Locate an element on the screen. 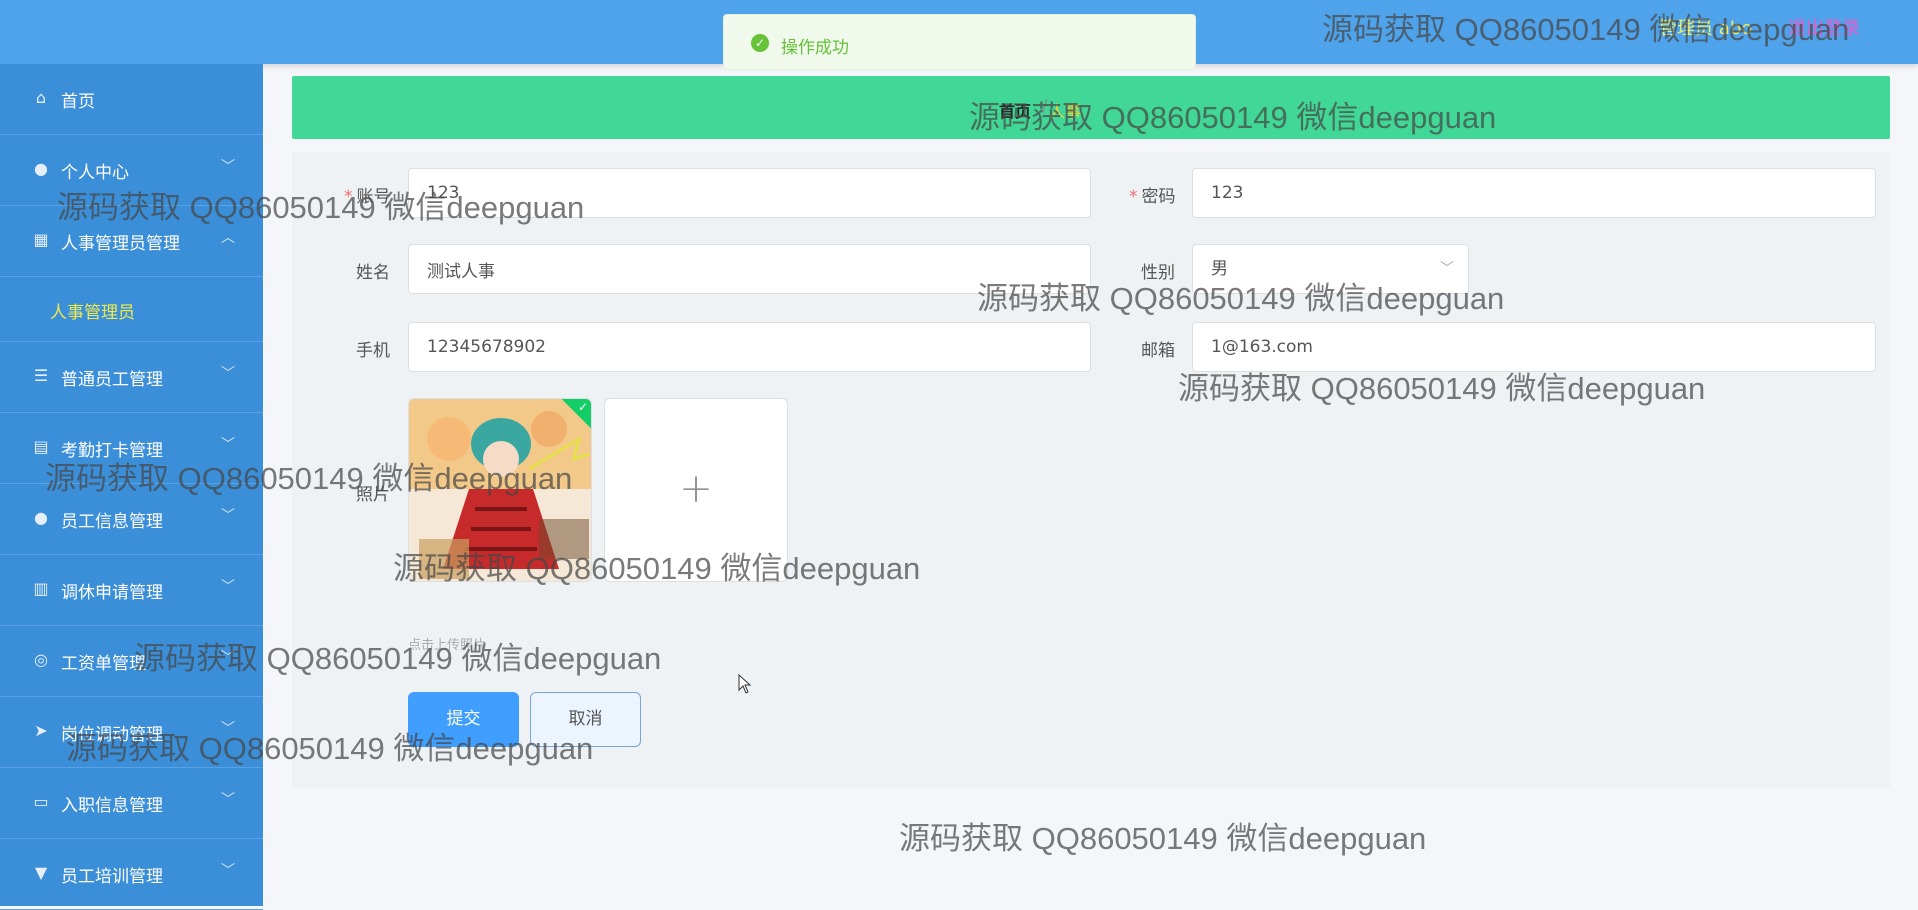  breadcrumb-home: 首页 is located at coordinates (1015, 110).